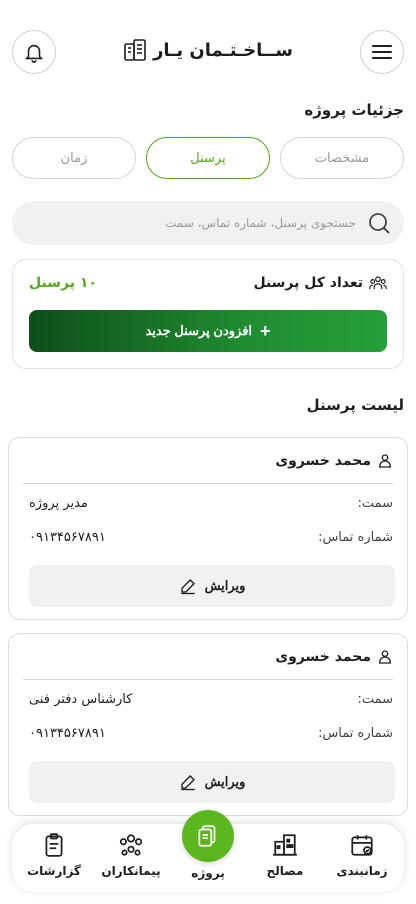  I want to click on count-title-label: تعداد کل پرسنل, so click(308, 283).